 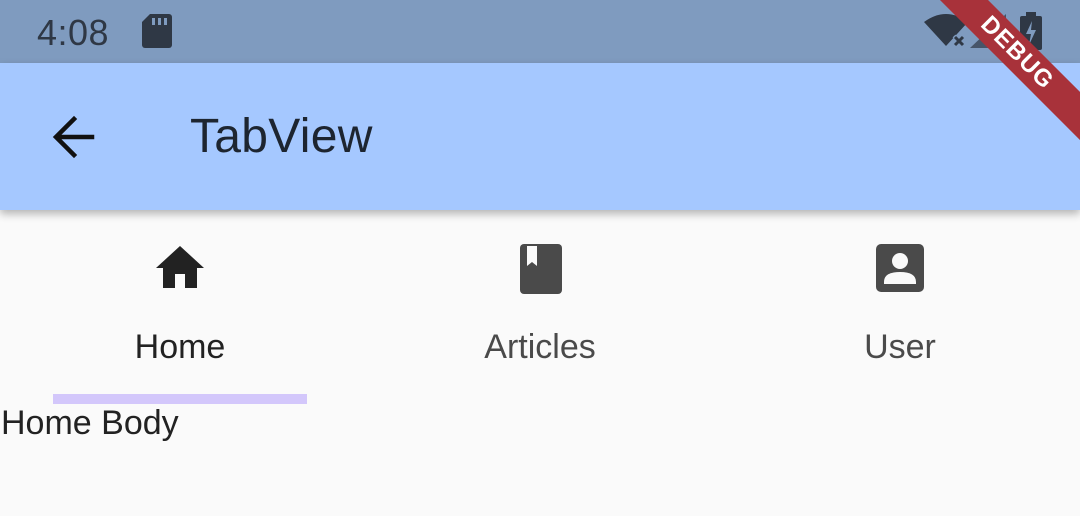 I want to click on tab-articles: Articles, so click(x=540, y=308).